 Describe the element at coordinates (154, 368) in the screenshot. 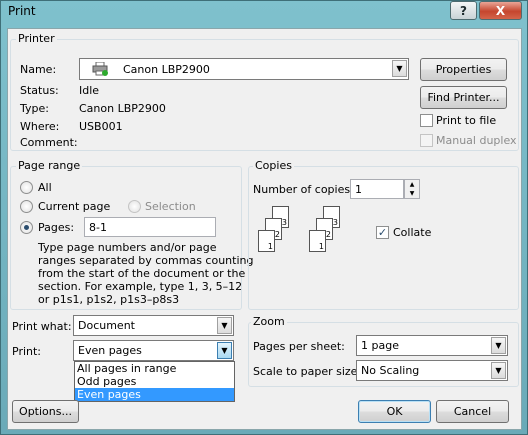

I see `print-option-all-pages: All pages in range` at that location.